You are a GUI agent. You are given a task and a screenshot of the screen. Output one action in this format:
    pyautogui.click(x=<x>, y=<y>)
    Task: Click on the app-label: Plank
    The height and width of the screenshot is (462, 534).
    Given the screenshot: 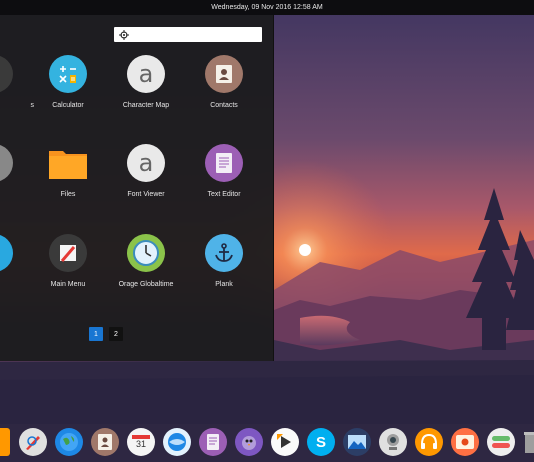 What is the action you would take?
    pyautogui.click(x=224, y=284)
    